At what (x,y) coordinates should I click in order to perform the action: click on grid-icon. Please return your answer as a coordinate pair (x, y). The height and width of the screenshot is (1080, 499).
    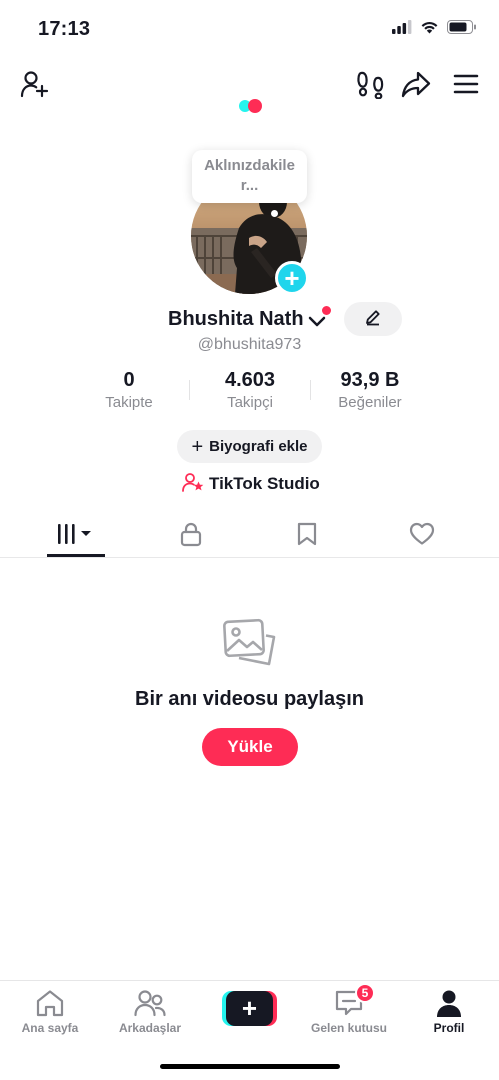
    Looking at the image, I should click on (76, 536).